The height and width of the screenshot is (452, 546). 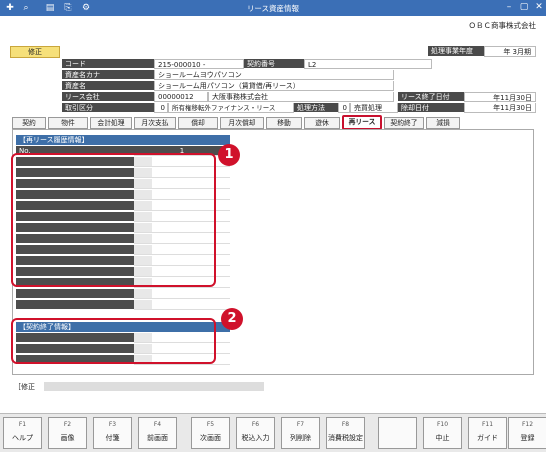 I want to click on callout-number-2: 2, so click(x=232, y=319).